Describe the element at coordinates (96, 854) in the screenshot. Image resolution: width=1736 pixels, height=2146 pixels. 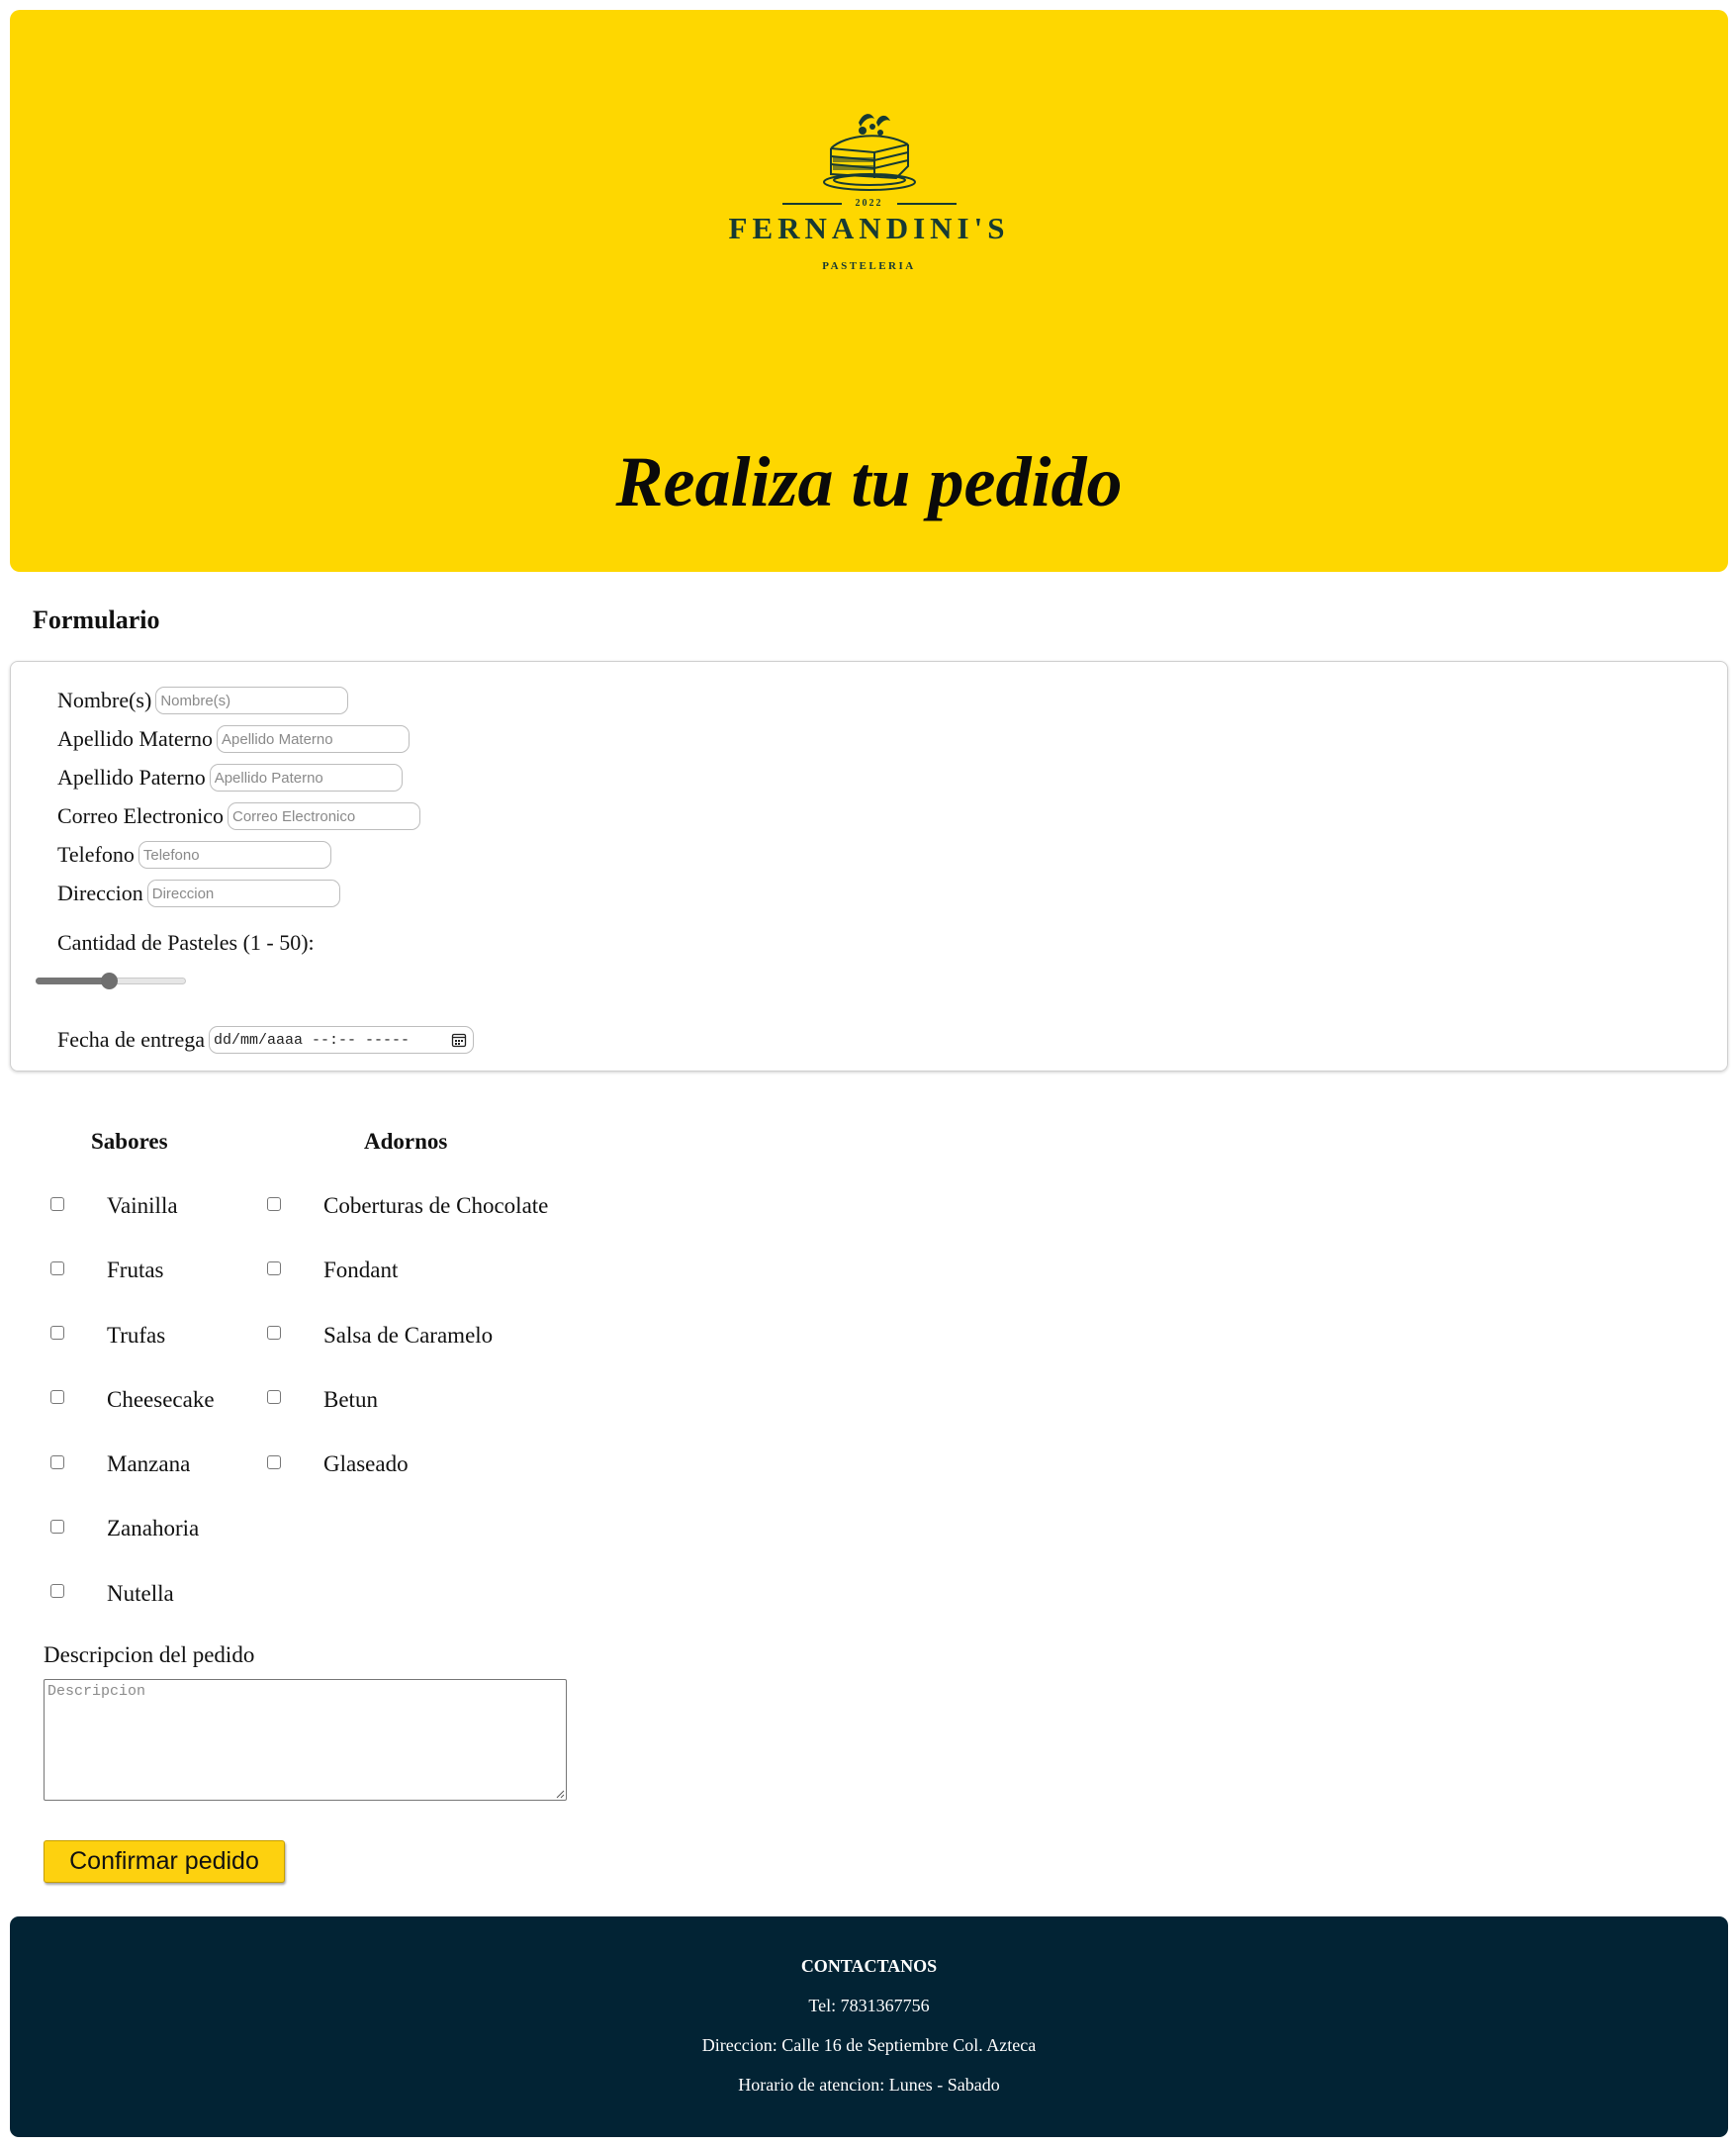
I see `field-label: Telefono` at that location.